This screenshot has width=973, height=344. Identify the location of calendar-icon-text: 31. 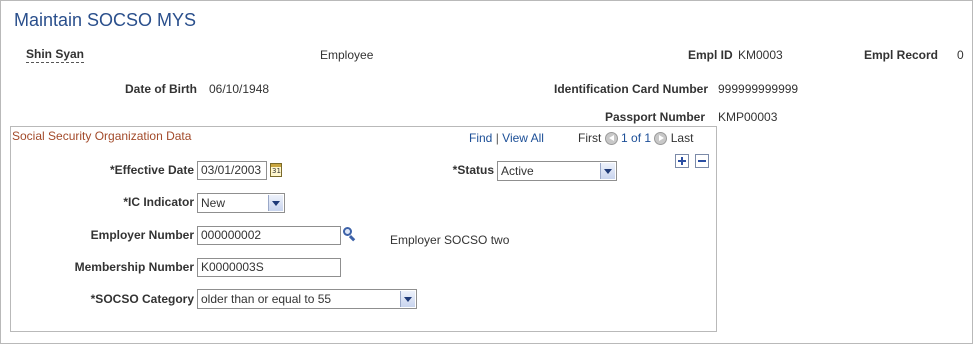
(276, 171).